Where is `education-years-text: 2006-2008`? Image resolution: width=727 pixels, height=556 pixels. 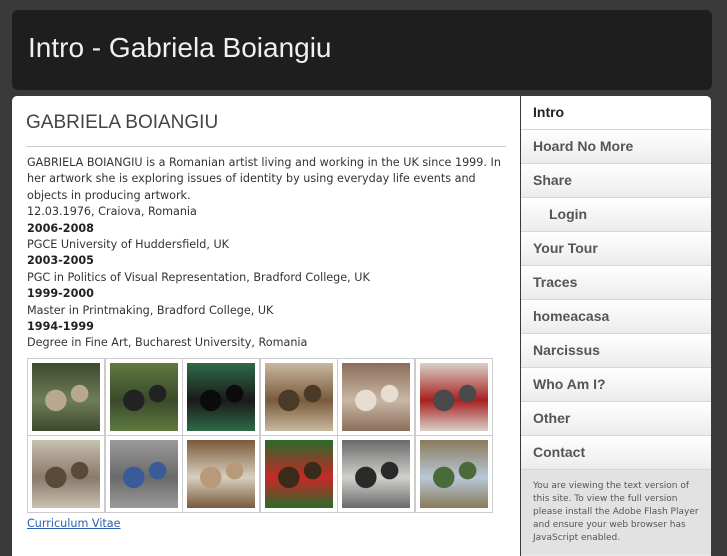
education-years-text: 2006-2008 is located at coordinates (60, 228).